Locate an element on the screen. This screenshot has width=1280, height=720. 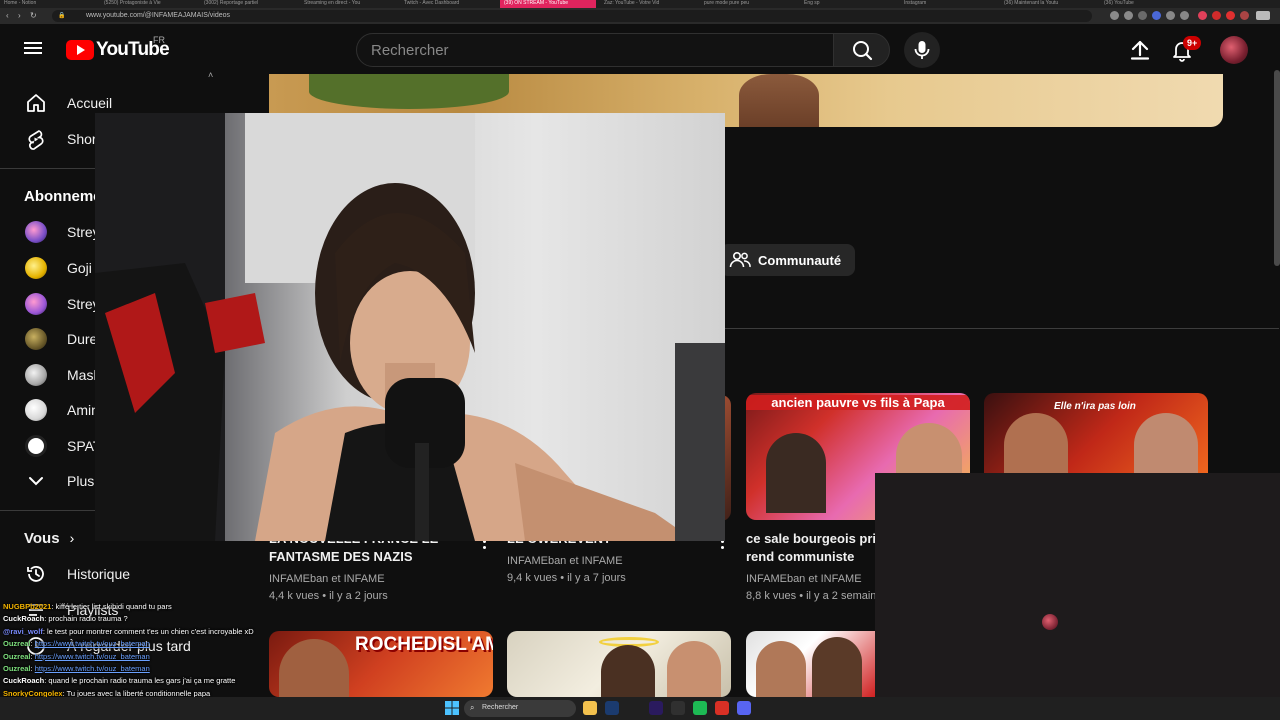
windows-start-icon is located at coordinates (452, 708).